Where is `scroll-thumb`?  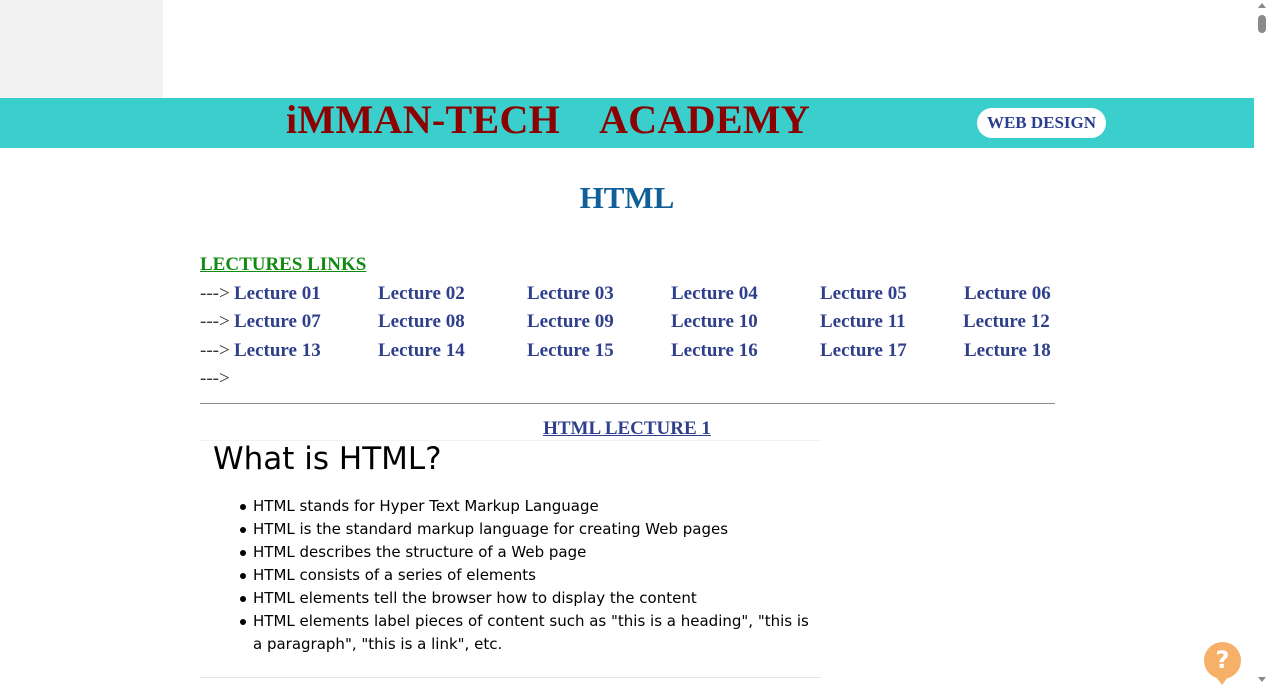
scroll-thumb is located at coordinates (1262, 24).